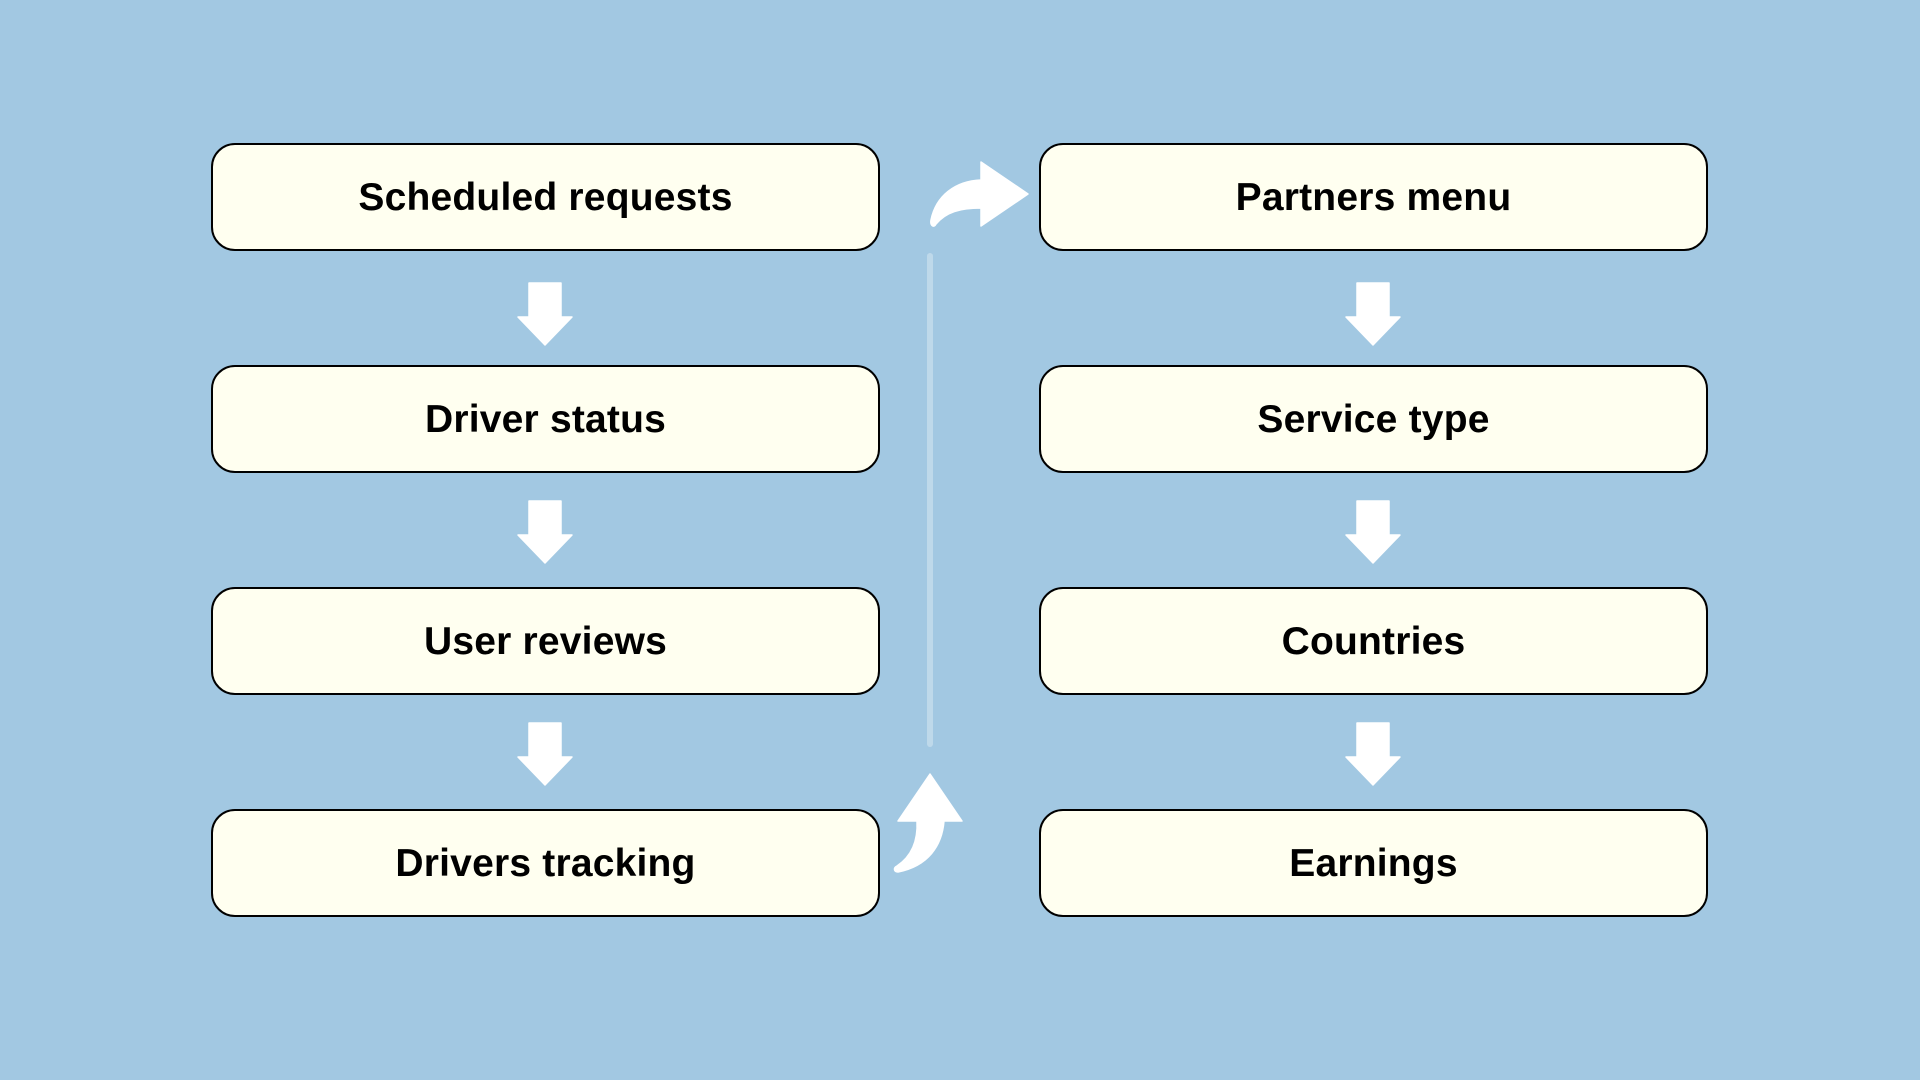 This screenshot has height=1080, width=1920. I want to click on step-label: Service type, so click(1373, 419).